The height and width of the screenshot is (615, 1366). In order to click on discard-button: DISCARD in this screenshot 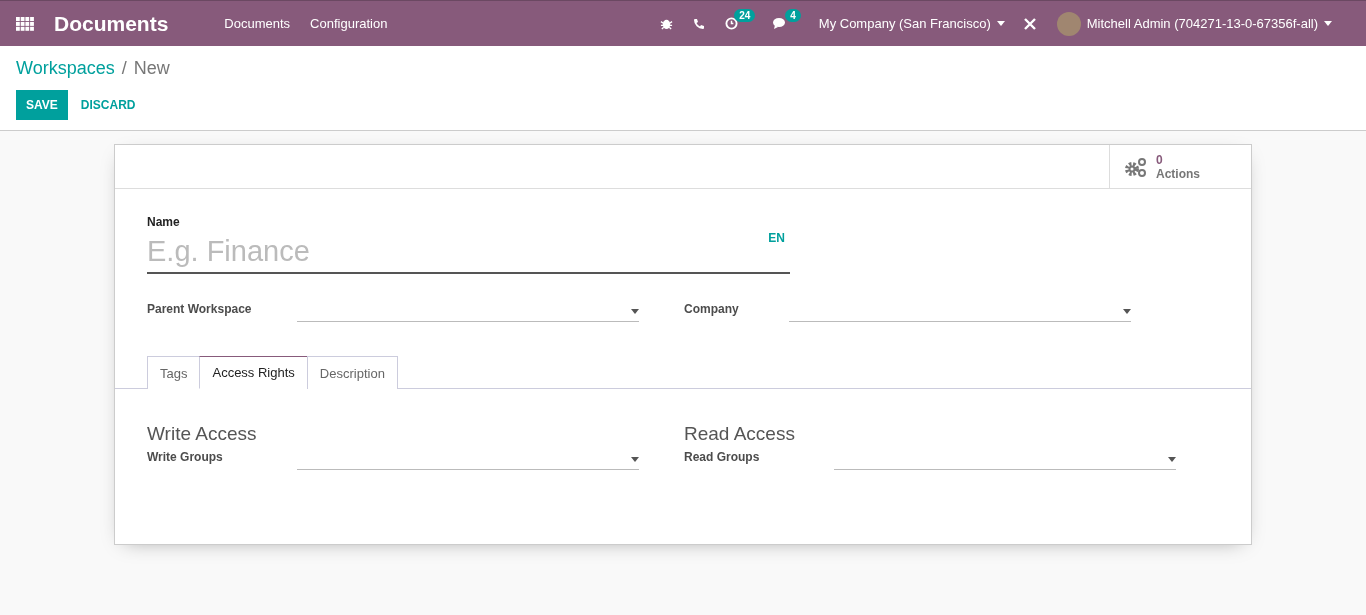, I will do `click(108, 105)`.